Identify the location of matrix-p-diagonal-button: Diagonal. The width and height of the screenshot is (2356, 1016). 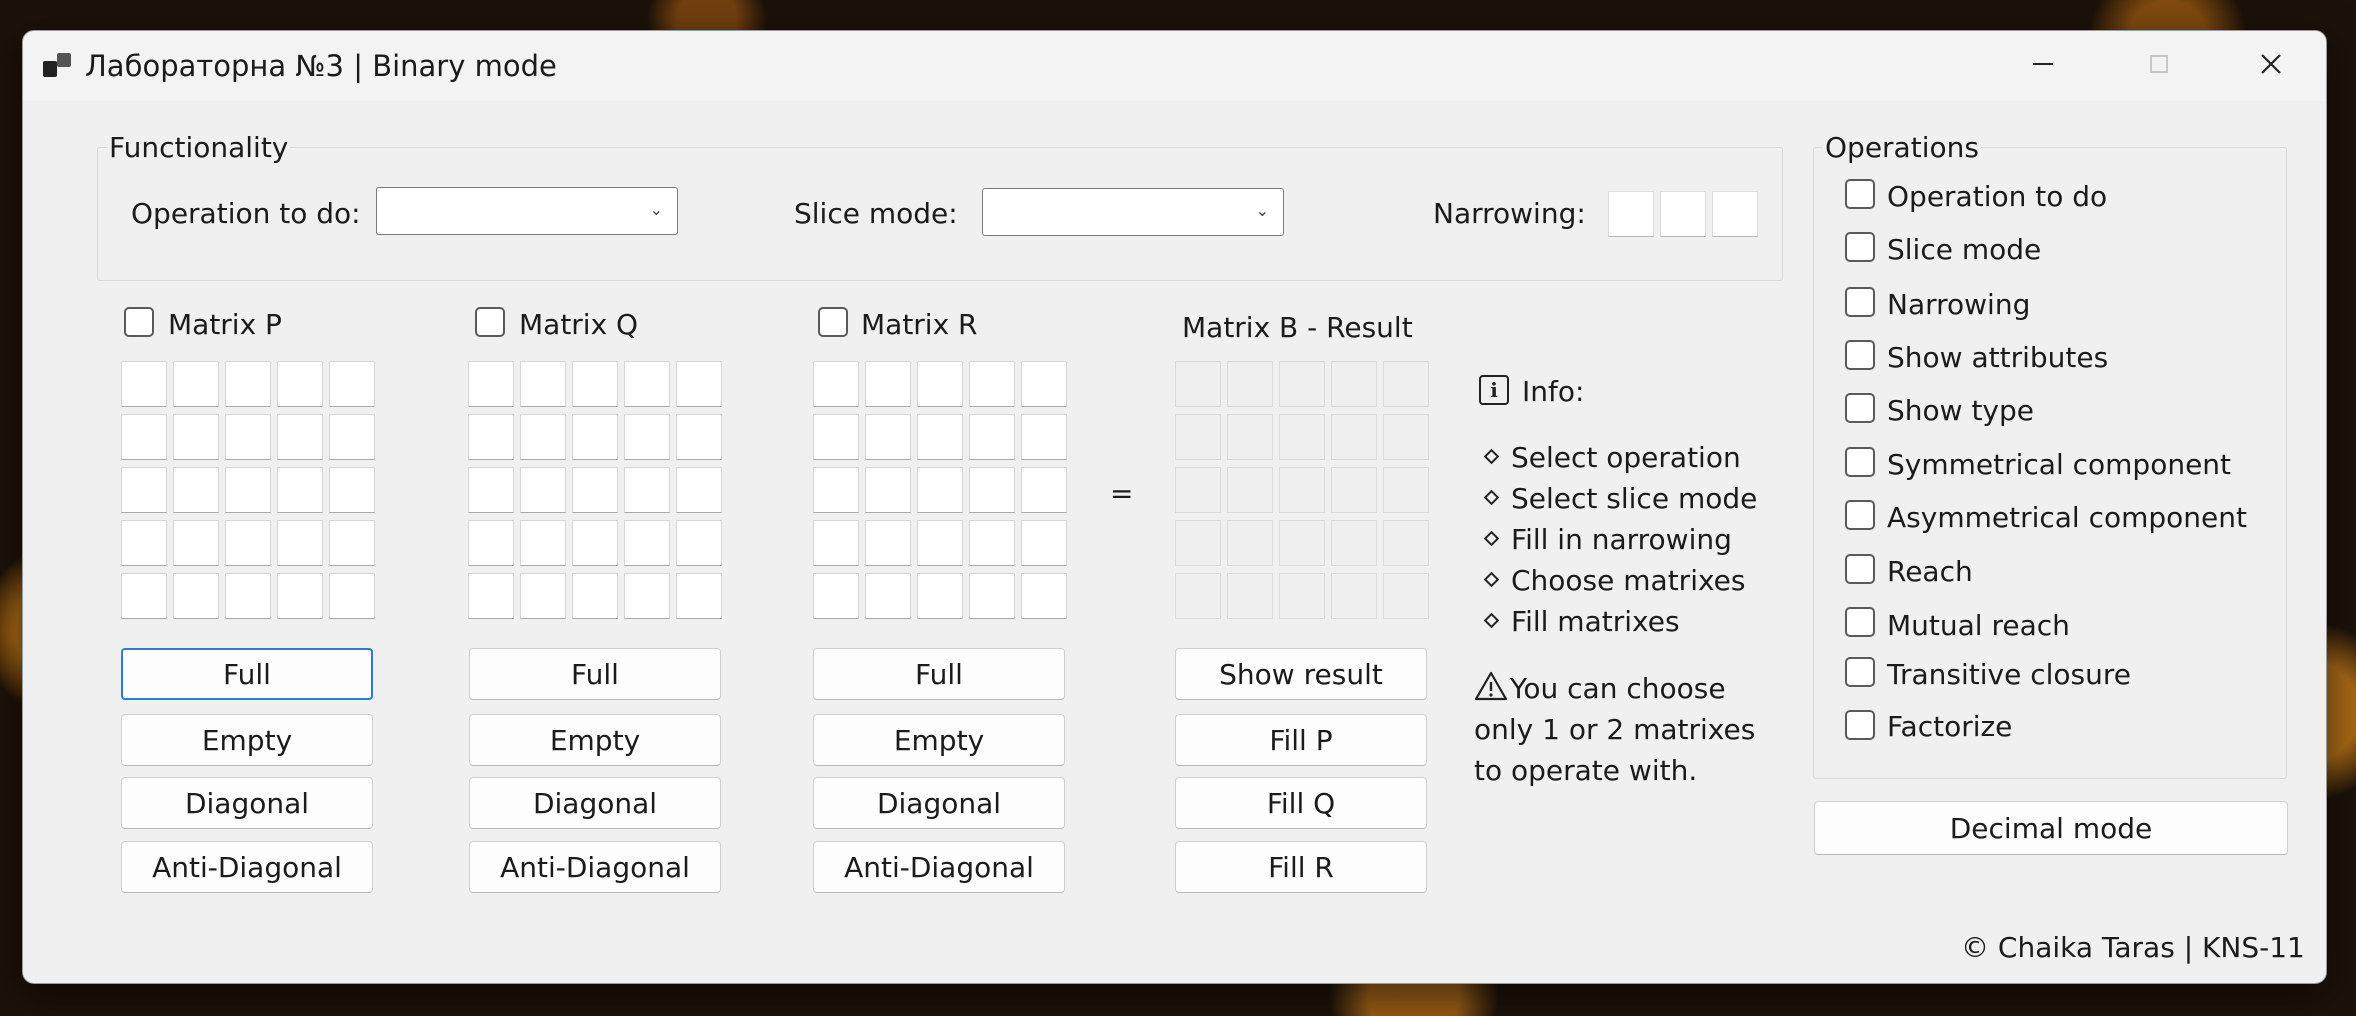
(247, 803).